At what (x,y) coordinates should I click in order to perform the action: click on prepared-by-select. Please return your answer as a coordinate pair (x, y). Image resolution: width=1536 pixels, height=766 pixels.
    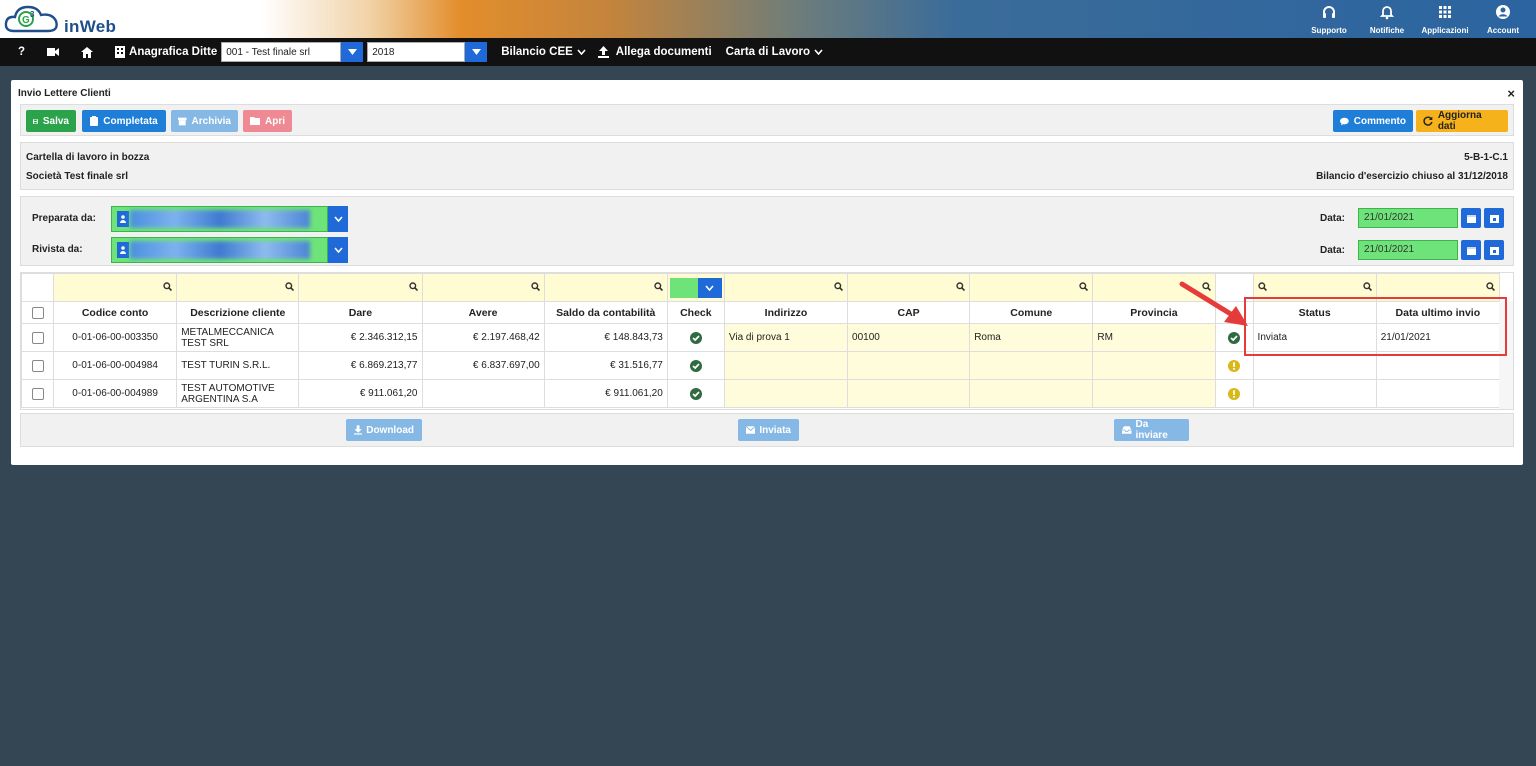
    Looking at the image, I should click on (229, 219).